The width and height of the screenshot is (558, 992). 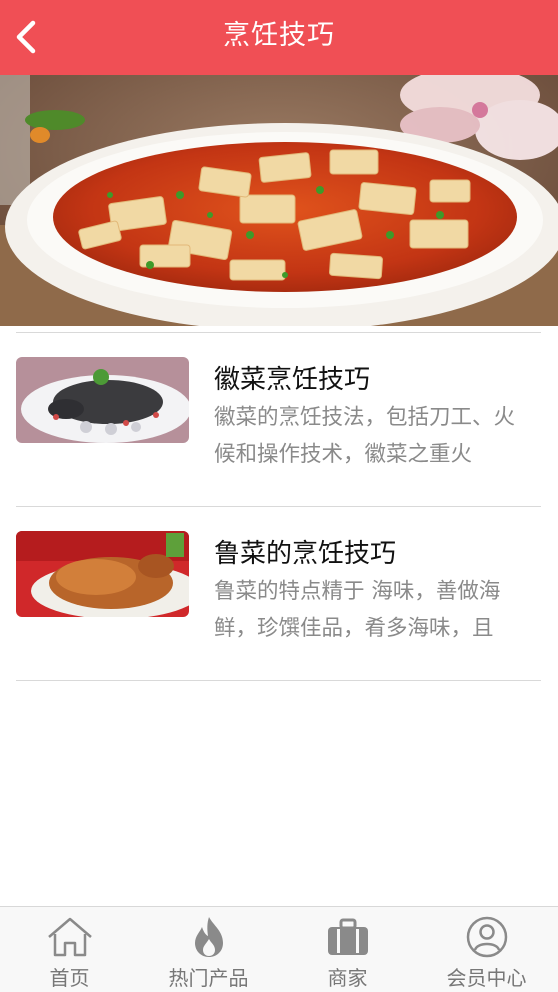 What do you see at coordinates (292, 380) in the screenshot?
I see `article-title: 徽菜烹饪技巧` at bounding box center [292, 380].